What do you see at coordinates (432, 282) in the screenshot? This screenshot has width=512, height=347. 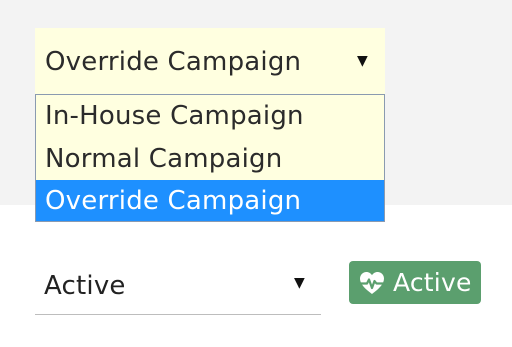 I see `status-badge-label: Active` at bounding box center [432, 282].